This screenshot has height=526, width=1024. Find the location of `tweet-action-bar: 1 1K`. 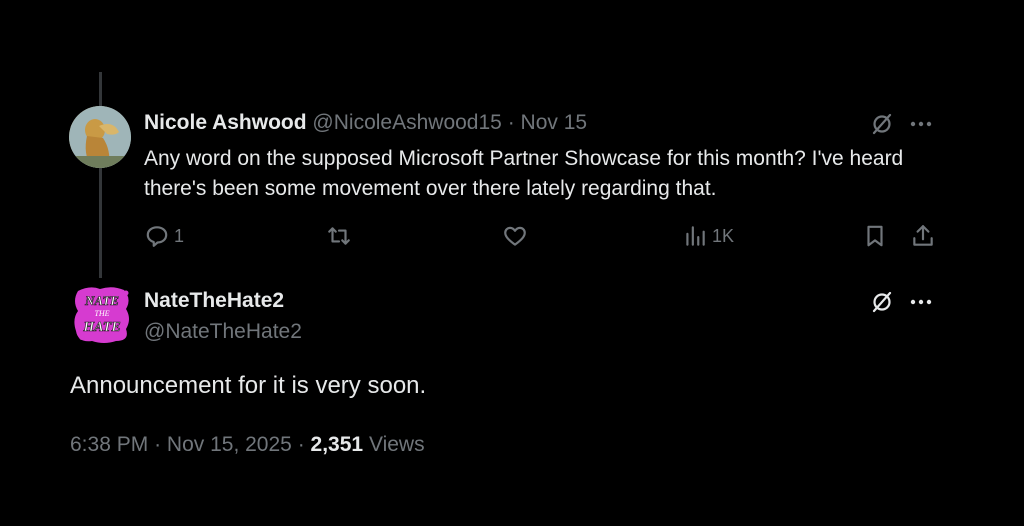

tweet-action-bar: 1 1K is located at coordinates (544, 236).